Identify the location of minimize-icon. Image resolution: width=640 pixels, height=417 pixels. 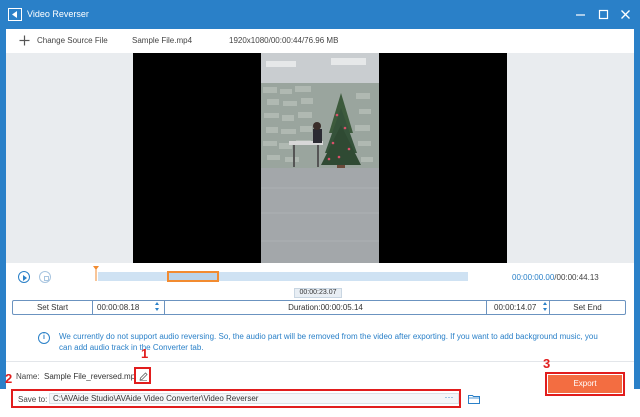
(580, 14).